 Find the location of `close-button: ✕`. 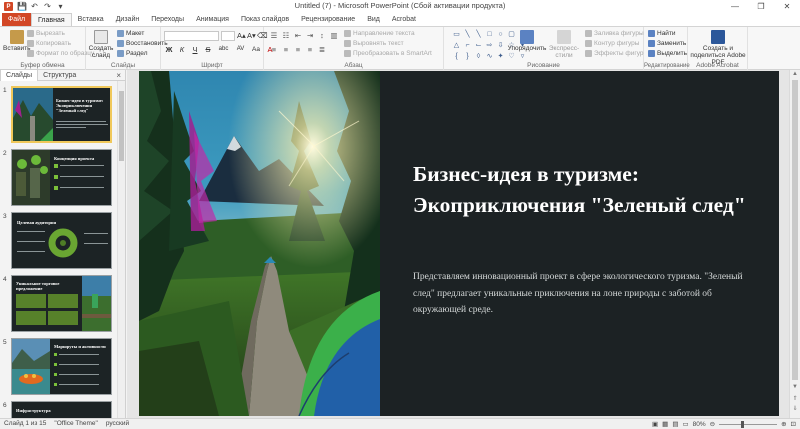

close-button: ✕ is located at coordinates (787, 6).